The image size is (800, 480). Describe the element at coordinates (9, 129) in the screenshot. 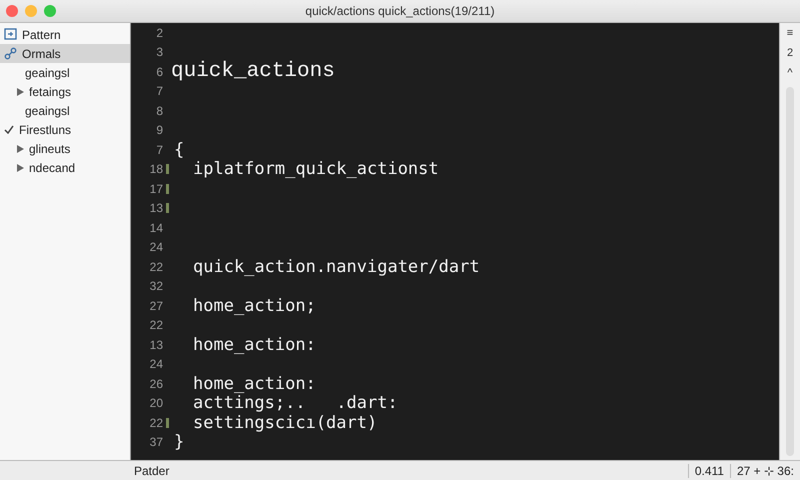

I see `checkmark-icon` at that location.